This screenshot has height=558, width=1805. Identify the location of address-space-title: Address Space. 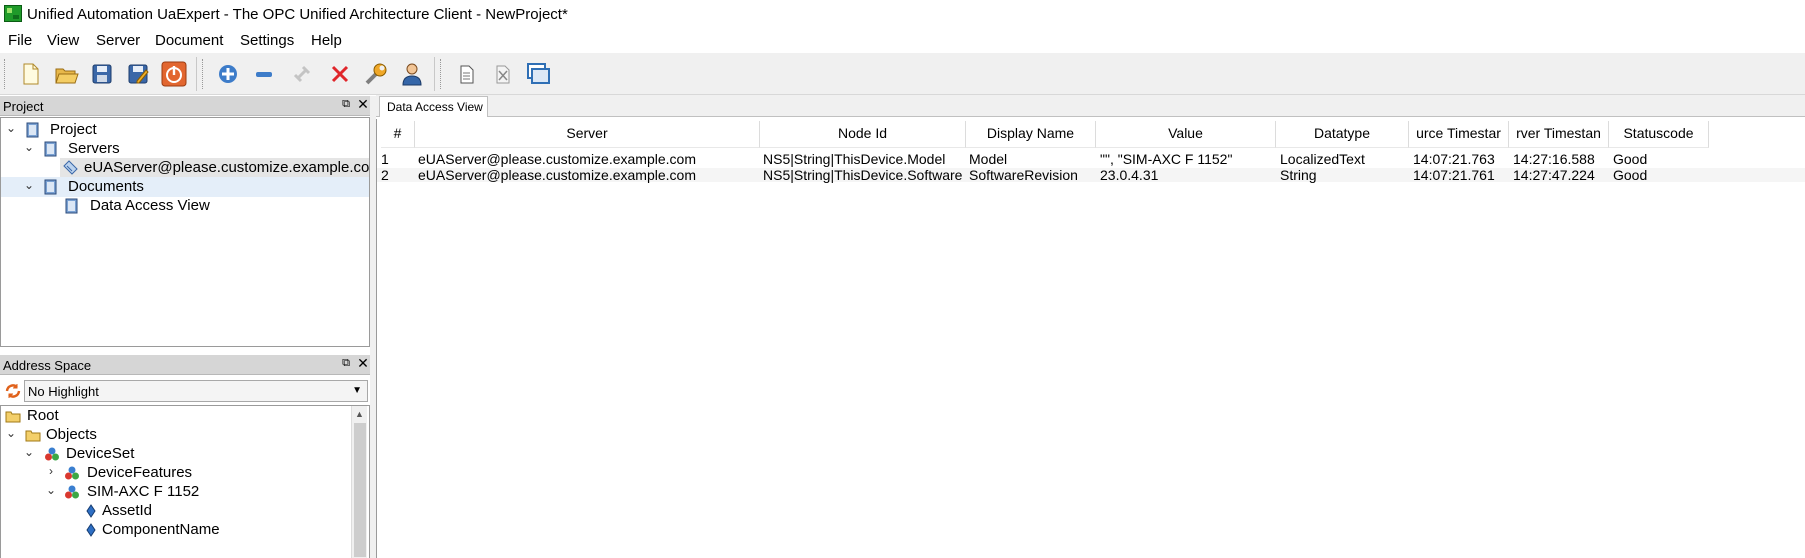
(47, 365).